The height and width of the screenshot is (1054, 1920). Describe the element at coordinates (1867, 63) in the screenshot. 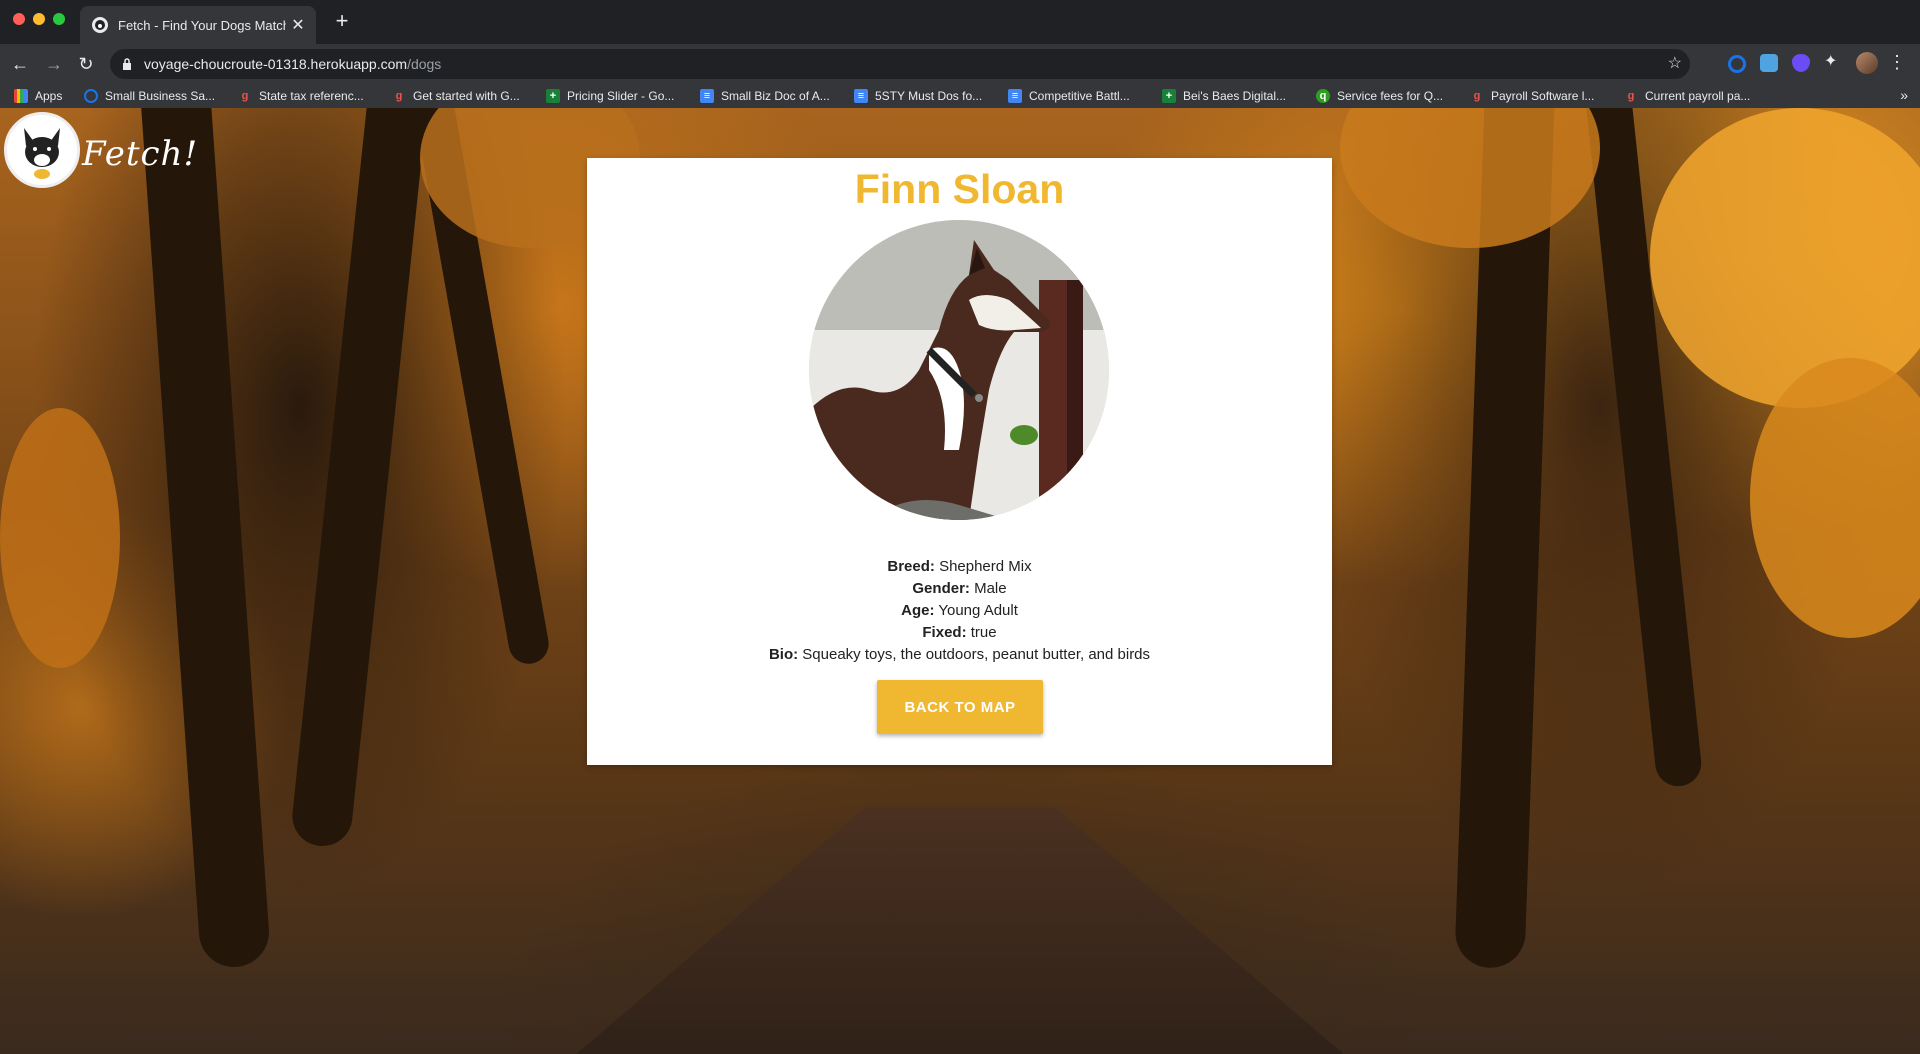

I see `profile-avatar` at that location.